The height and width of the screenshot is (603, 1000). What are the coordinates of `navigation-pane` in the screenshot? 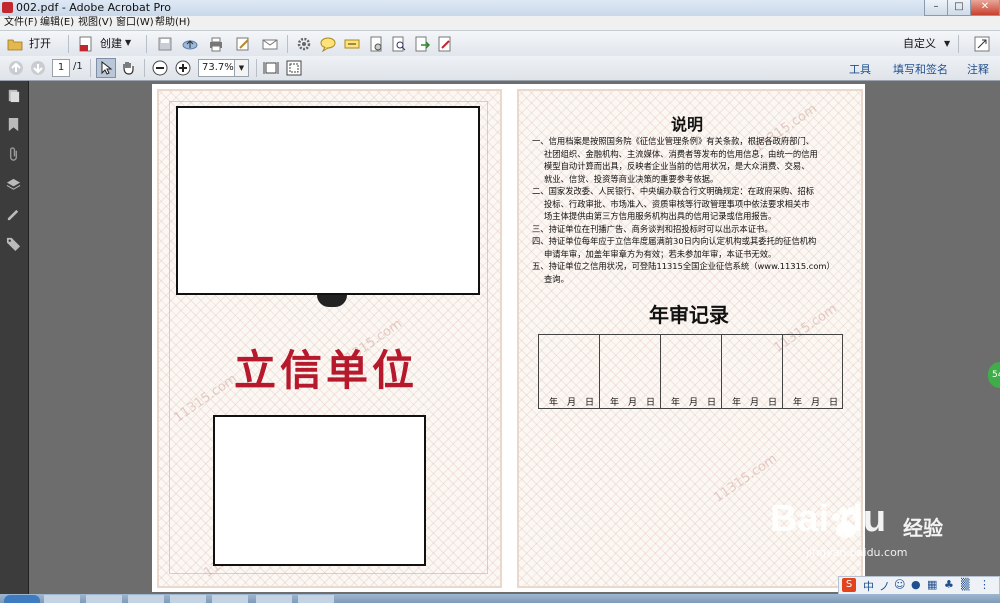 It's located at (14, 342).